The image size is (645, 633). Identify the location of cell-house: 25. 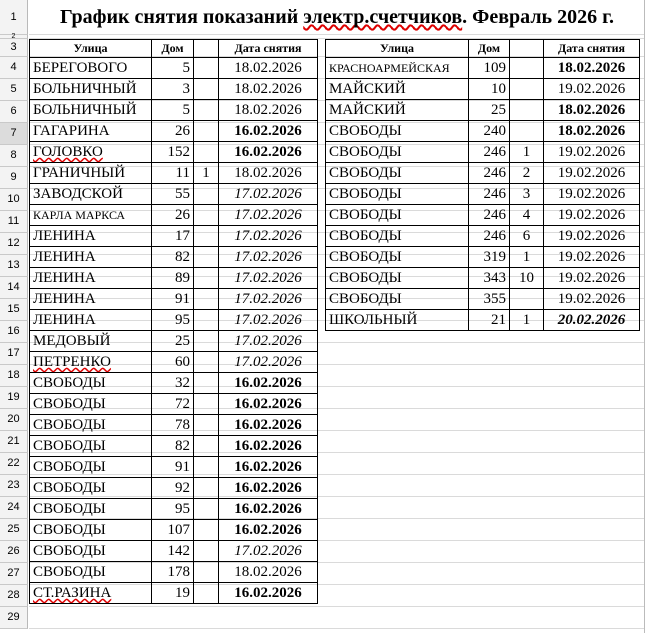
(489, 110).